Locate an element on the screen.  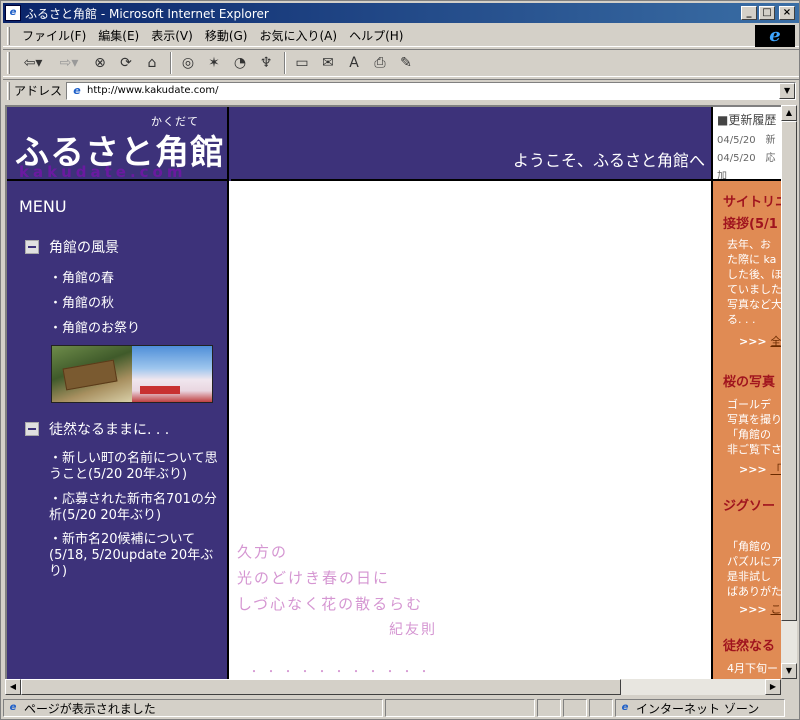
history-icon: ◔ is located at coordinates (240, 63).